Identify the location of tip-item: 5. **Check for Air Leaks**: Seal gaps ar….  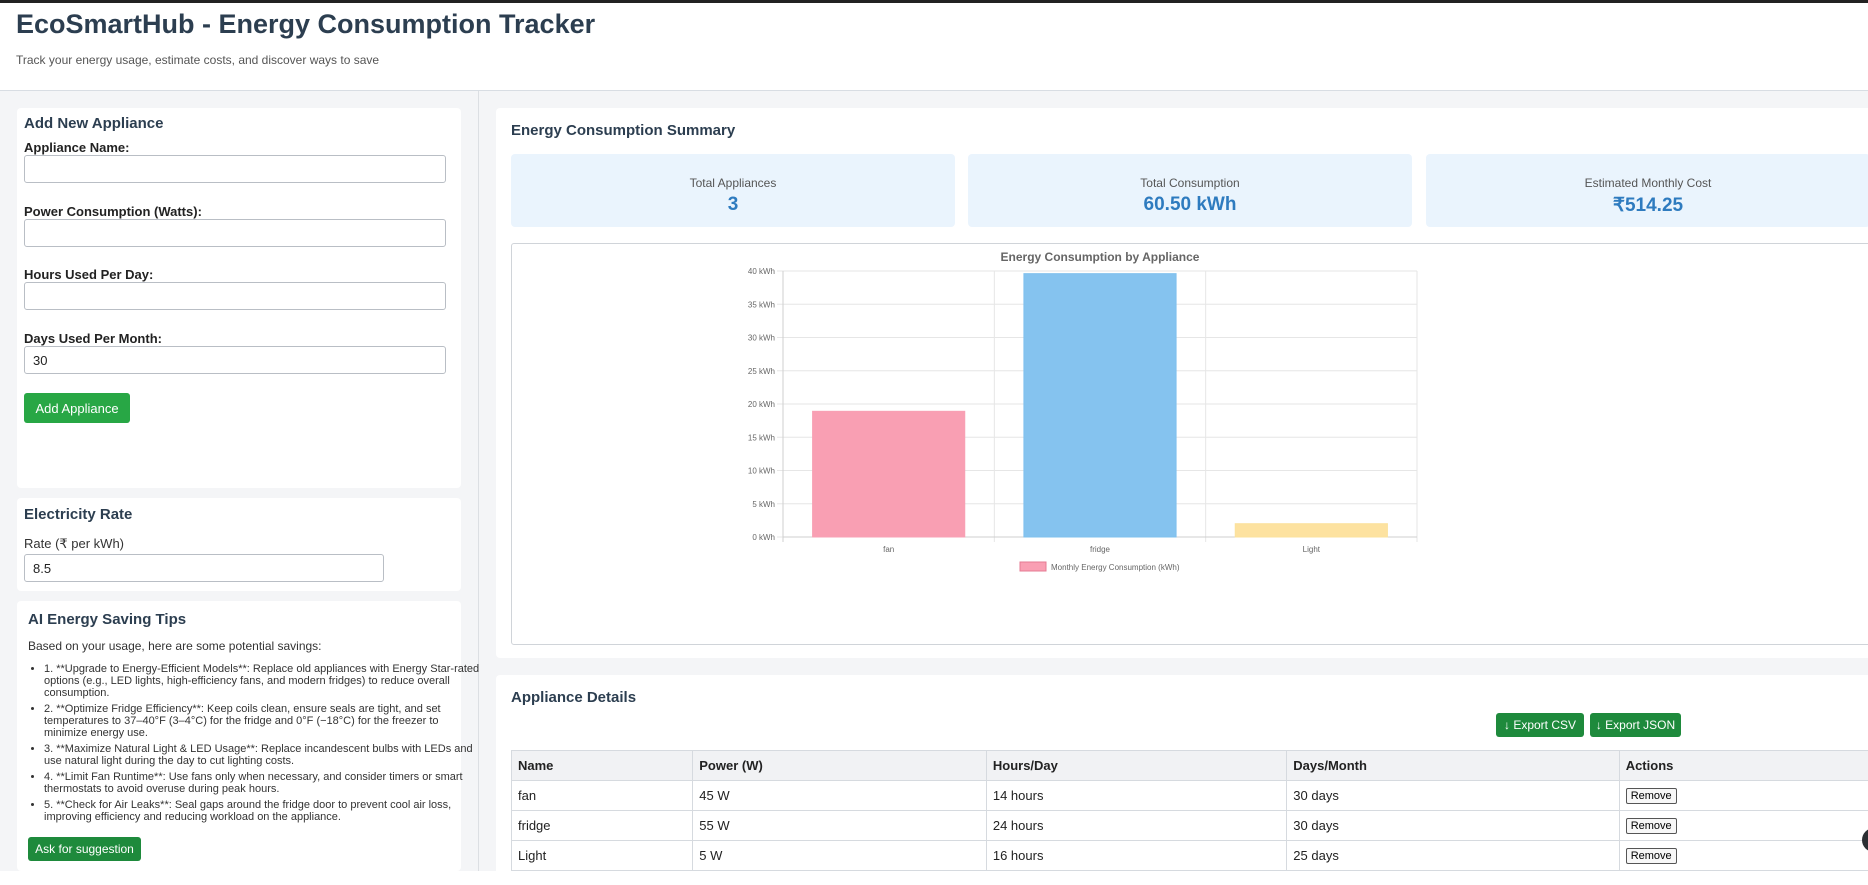
(264, 811).